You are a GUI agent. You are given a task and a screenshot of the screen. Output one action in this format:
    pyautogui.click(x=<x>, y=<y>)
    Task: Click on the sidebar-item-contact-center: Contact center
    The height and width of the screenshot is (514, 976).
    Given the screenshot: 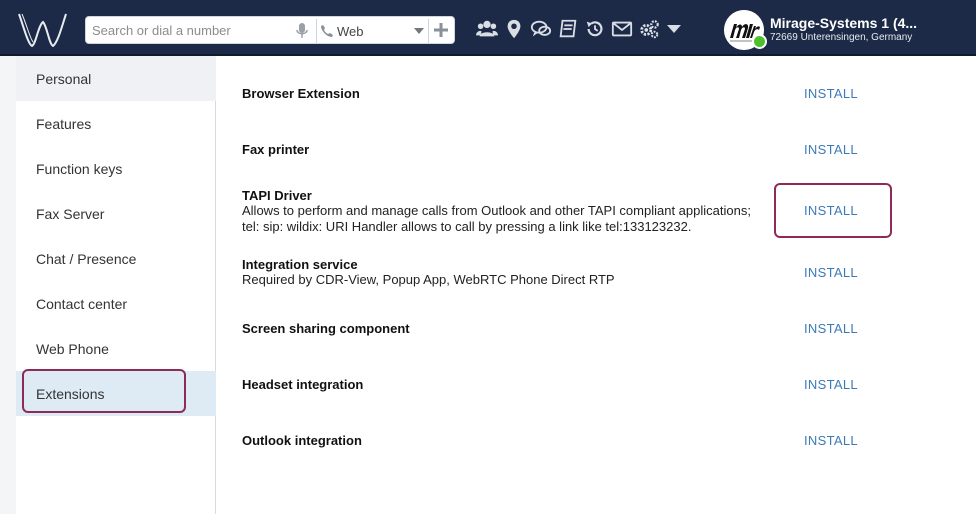 What is the action you would take?
    pyautogui.click(x=116, y=303)
    